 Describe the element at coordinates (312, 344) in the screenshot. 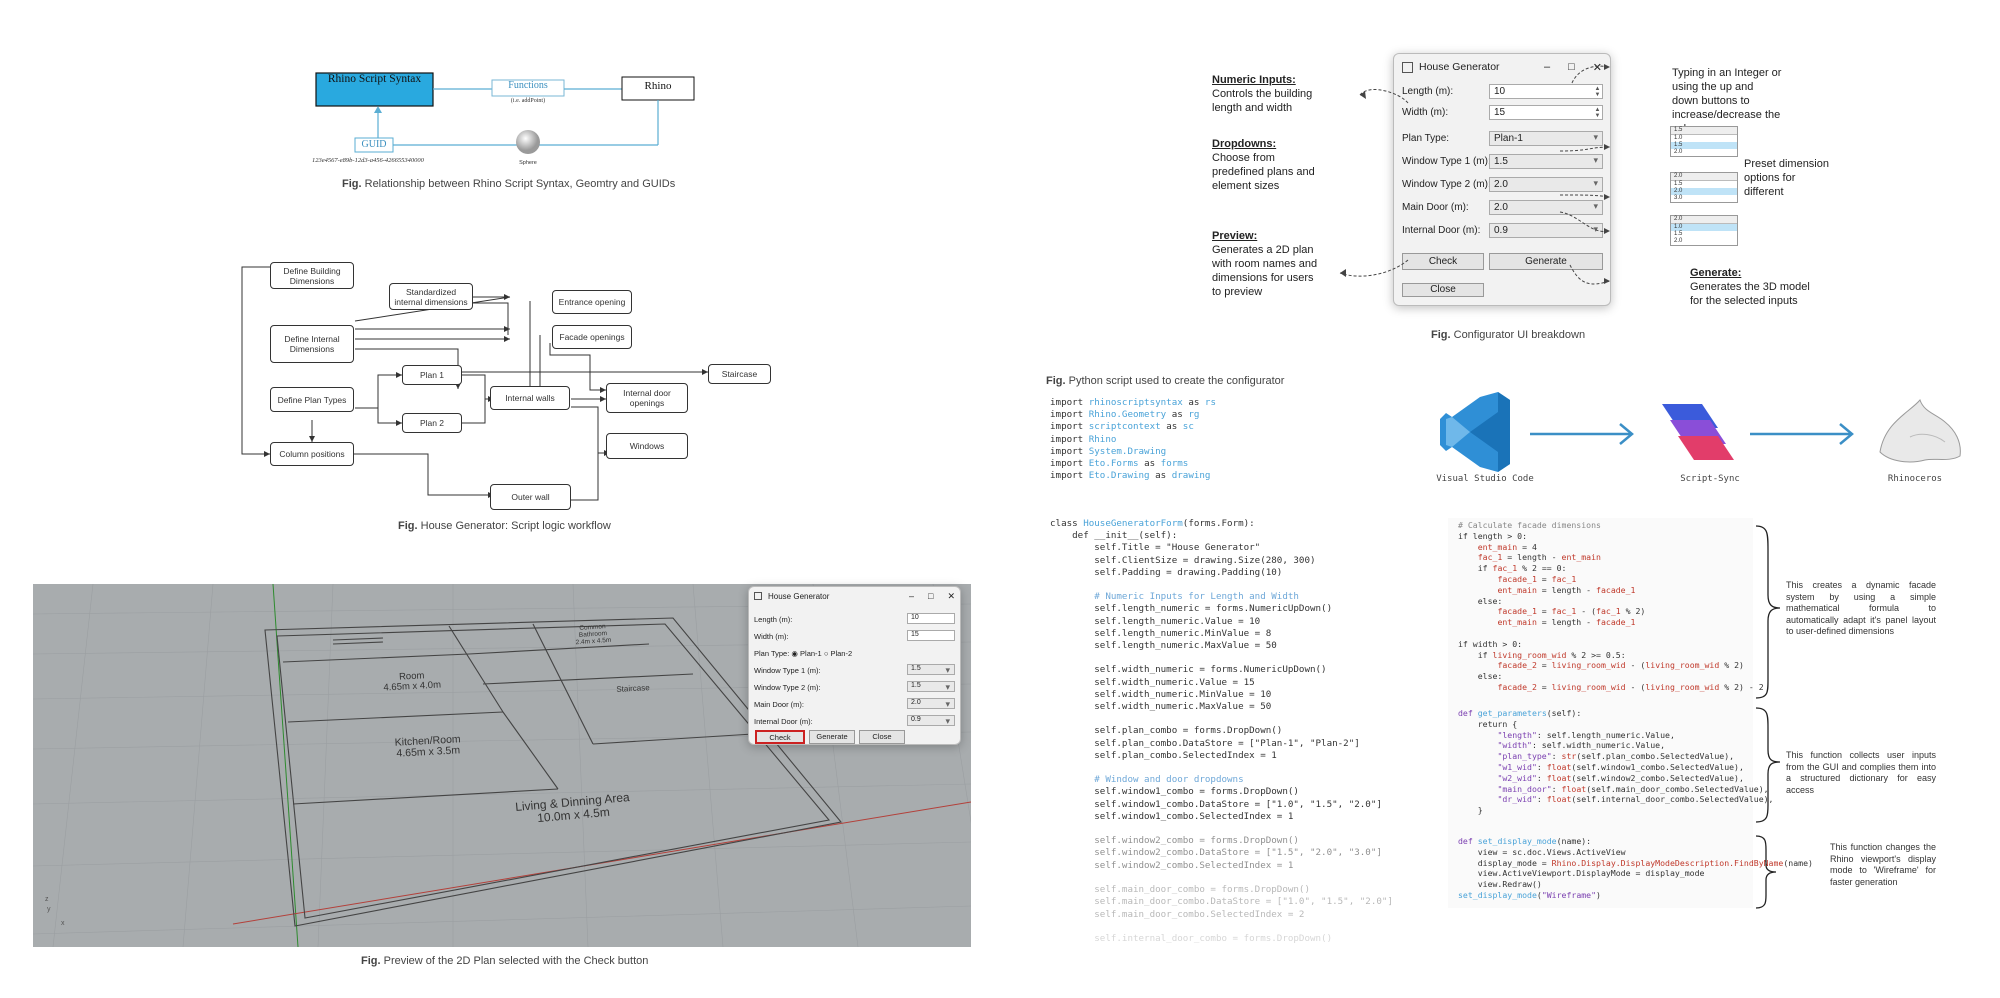

I see `node-define-internal: Define Internal Dimensions` at that location.